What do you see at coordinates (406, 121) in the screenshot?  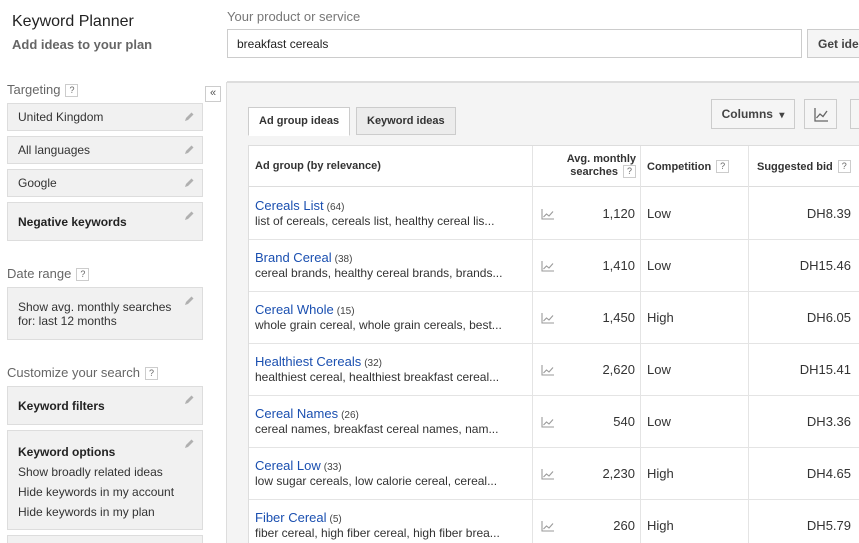 I see `tab-keyword-ideas: Keyword ideas` at bounding box center [406, 121].